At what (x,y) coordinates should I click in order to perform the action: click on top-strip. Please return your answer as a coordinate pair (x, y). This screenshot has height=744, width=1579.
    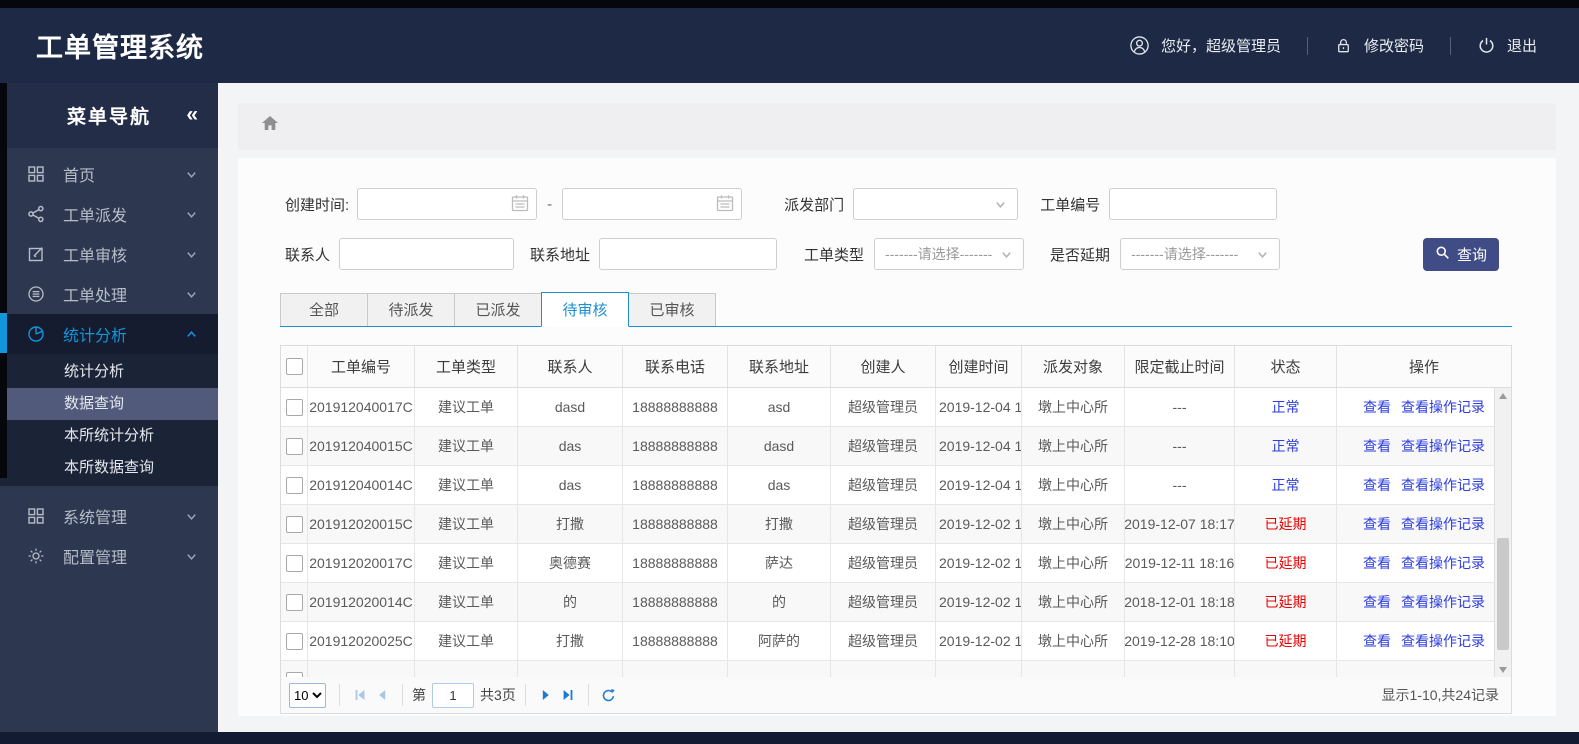
    Looking at the image, I should click on (789, 4).